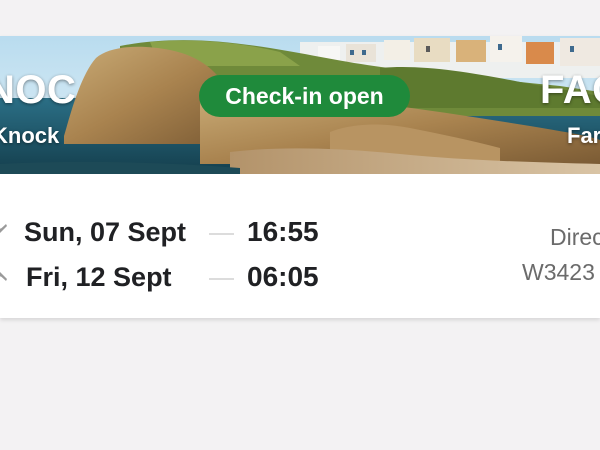 The width and height of the screenshot is (600, 450). What do you see at coordinates (3, 276) in the screenshot?
I see `plane-landing-icon` at bounding box center [3, 276].